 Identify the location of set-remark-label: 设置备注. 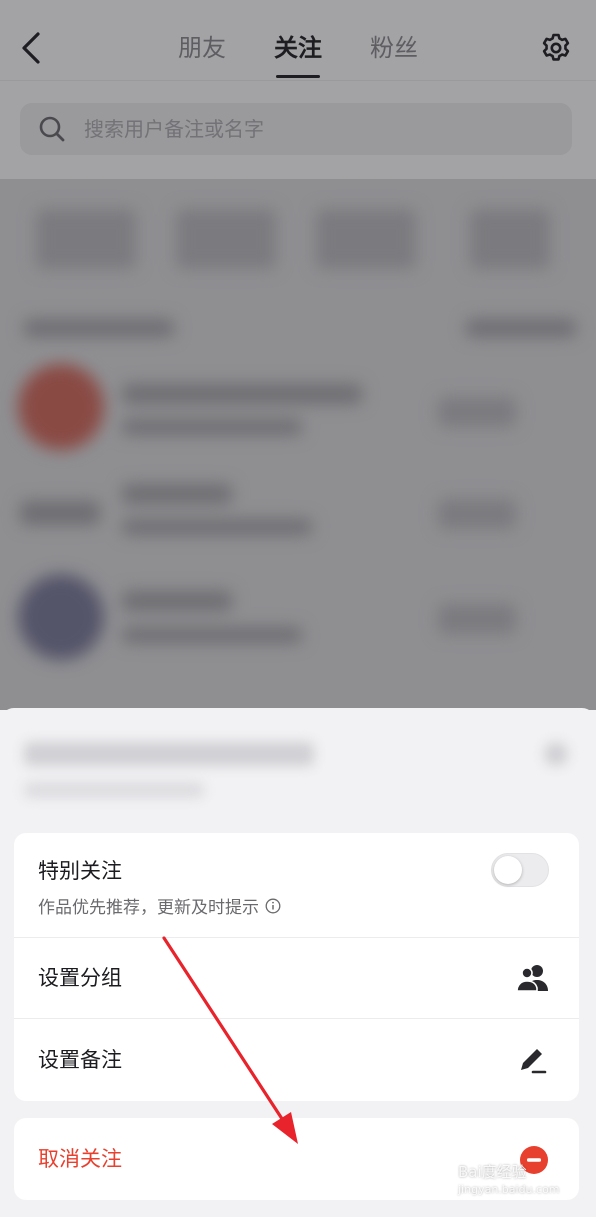
(80, 1060).